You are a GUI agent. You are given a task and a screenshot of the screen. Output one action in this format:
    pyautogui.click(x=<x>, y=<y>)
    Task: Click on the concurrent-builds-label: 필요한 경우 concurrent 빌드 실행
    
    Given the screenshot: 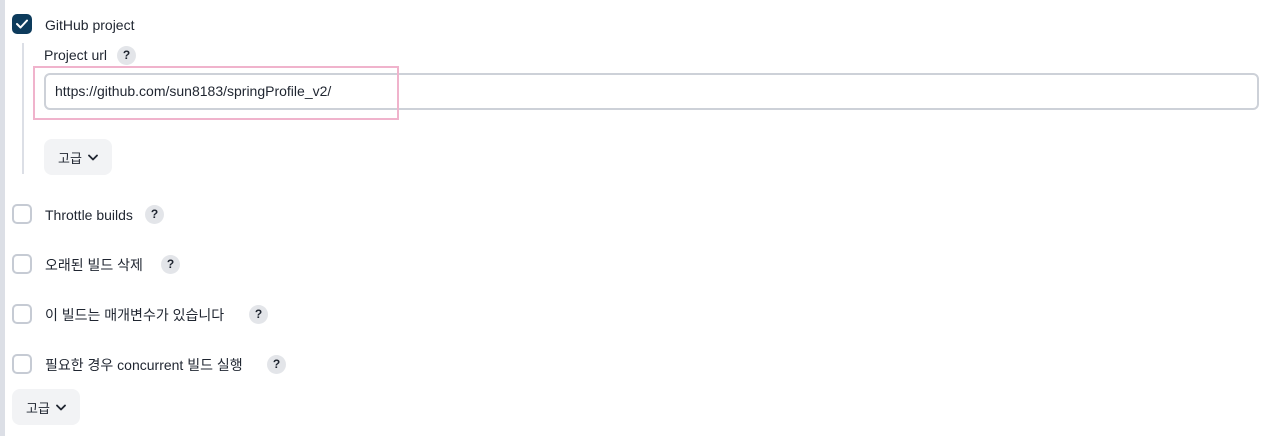 What is the action you would take?
    pyautogui.click(x=144, y=365)
    